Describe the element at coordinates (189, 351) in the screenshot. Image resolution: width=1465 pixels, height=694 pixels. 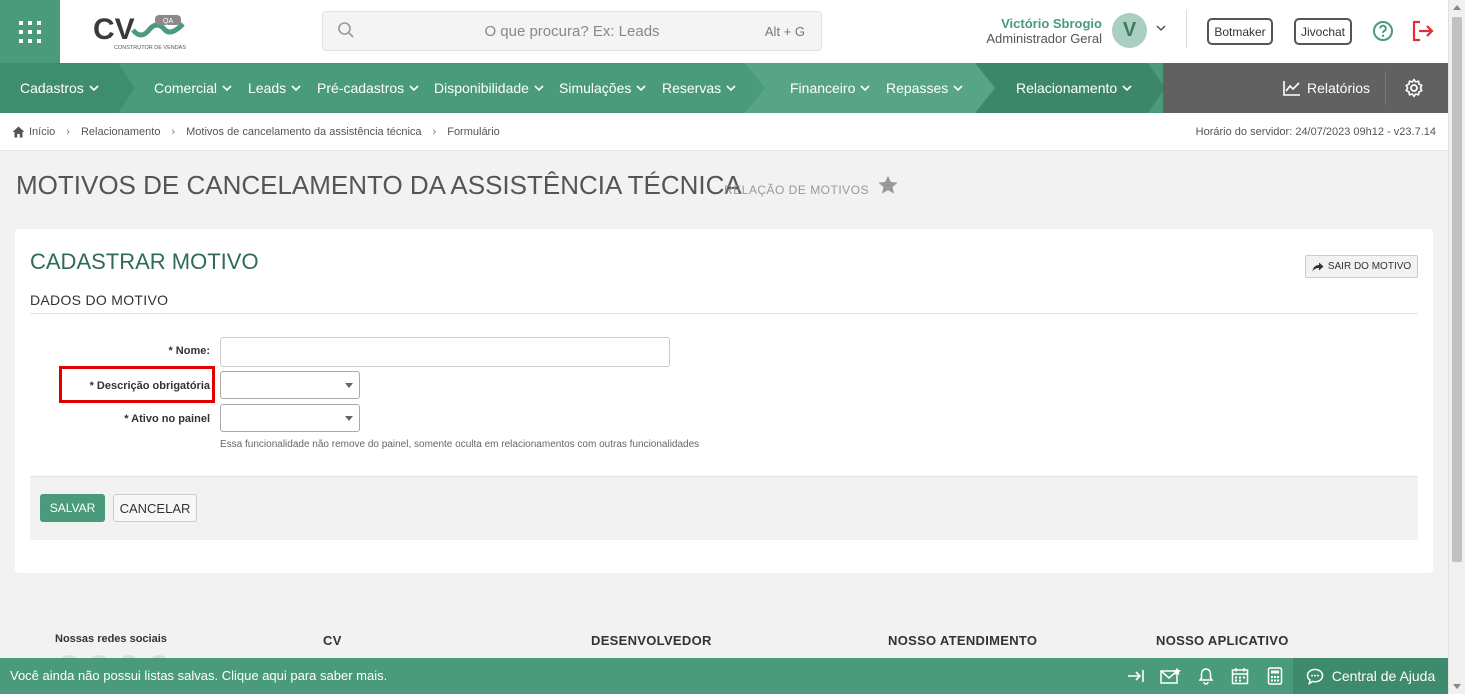
I see `name-label: * Nome:` at that location.